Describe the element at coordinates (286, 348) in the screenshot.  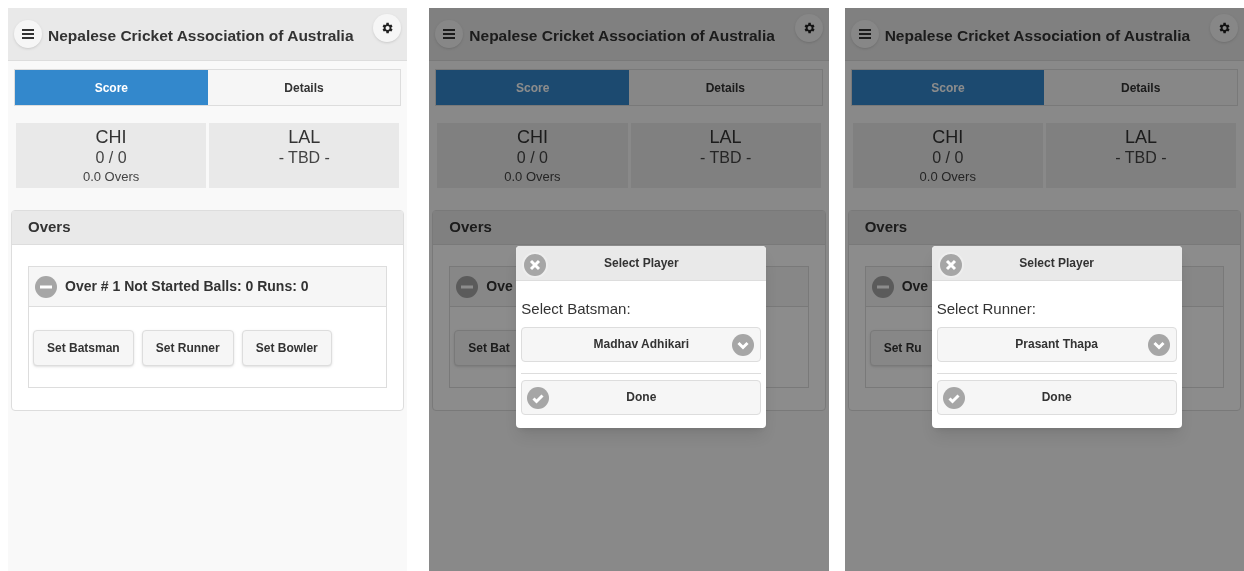
I see `set-player-button: Set Bowler` at that location.